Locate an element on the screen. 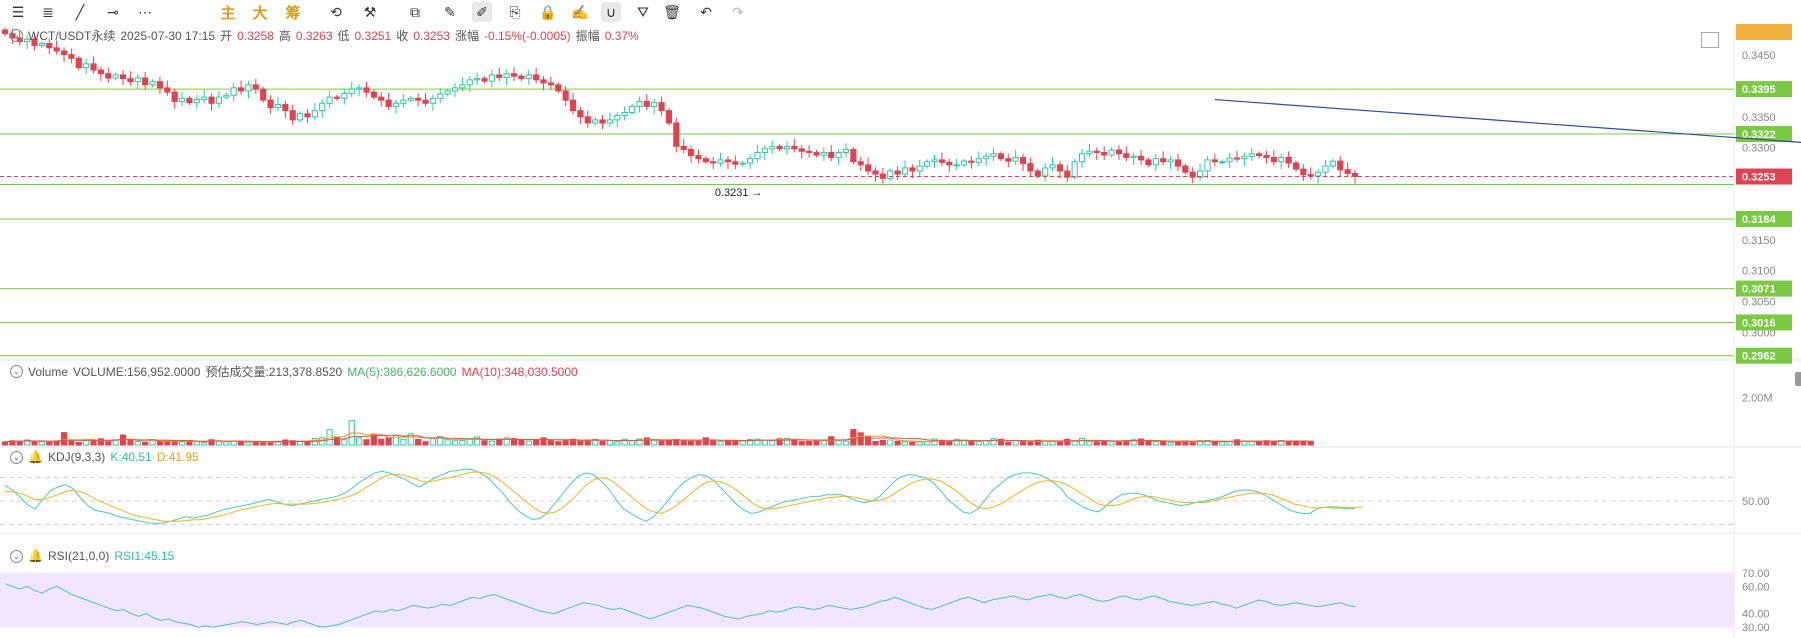 The height and width of the screenshot is (638, 1801). main-icon: 主 is located at coordinates (228, 12).